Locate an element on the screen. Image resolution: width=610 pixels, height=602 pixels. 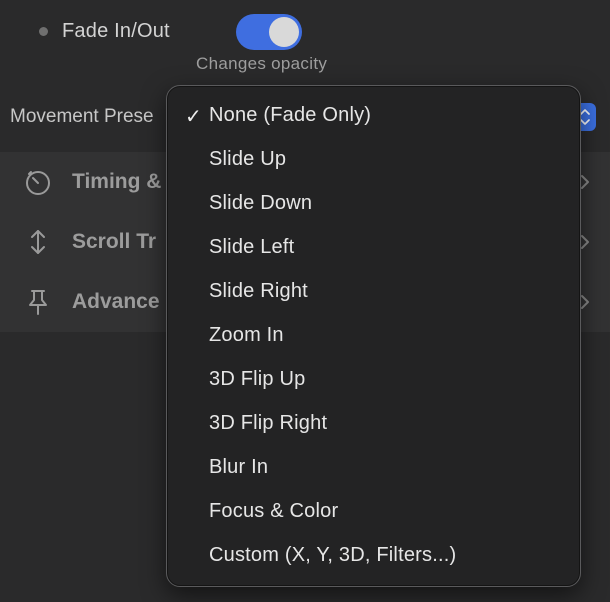
menu-item: 3D Flip Right is located at coordinates (374, 425).